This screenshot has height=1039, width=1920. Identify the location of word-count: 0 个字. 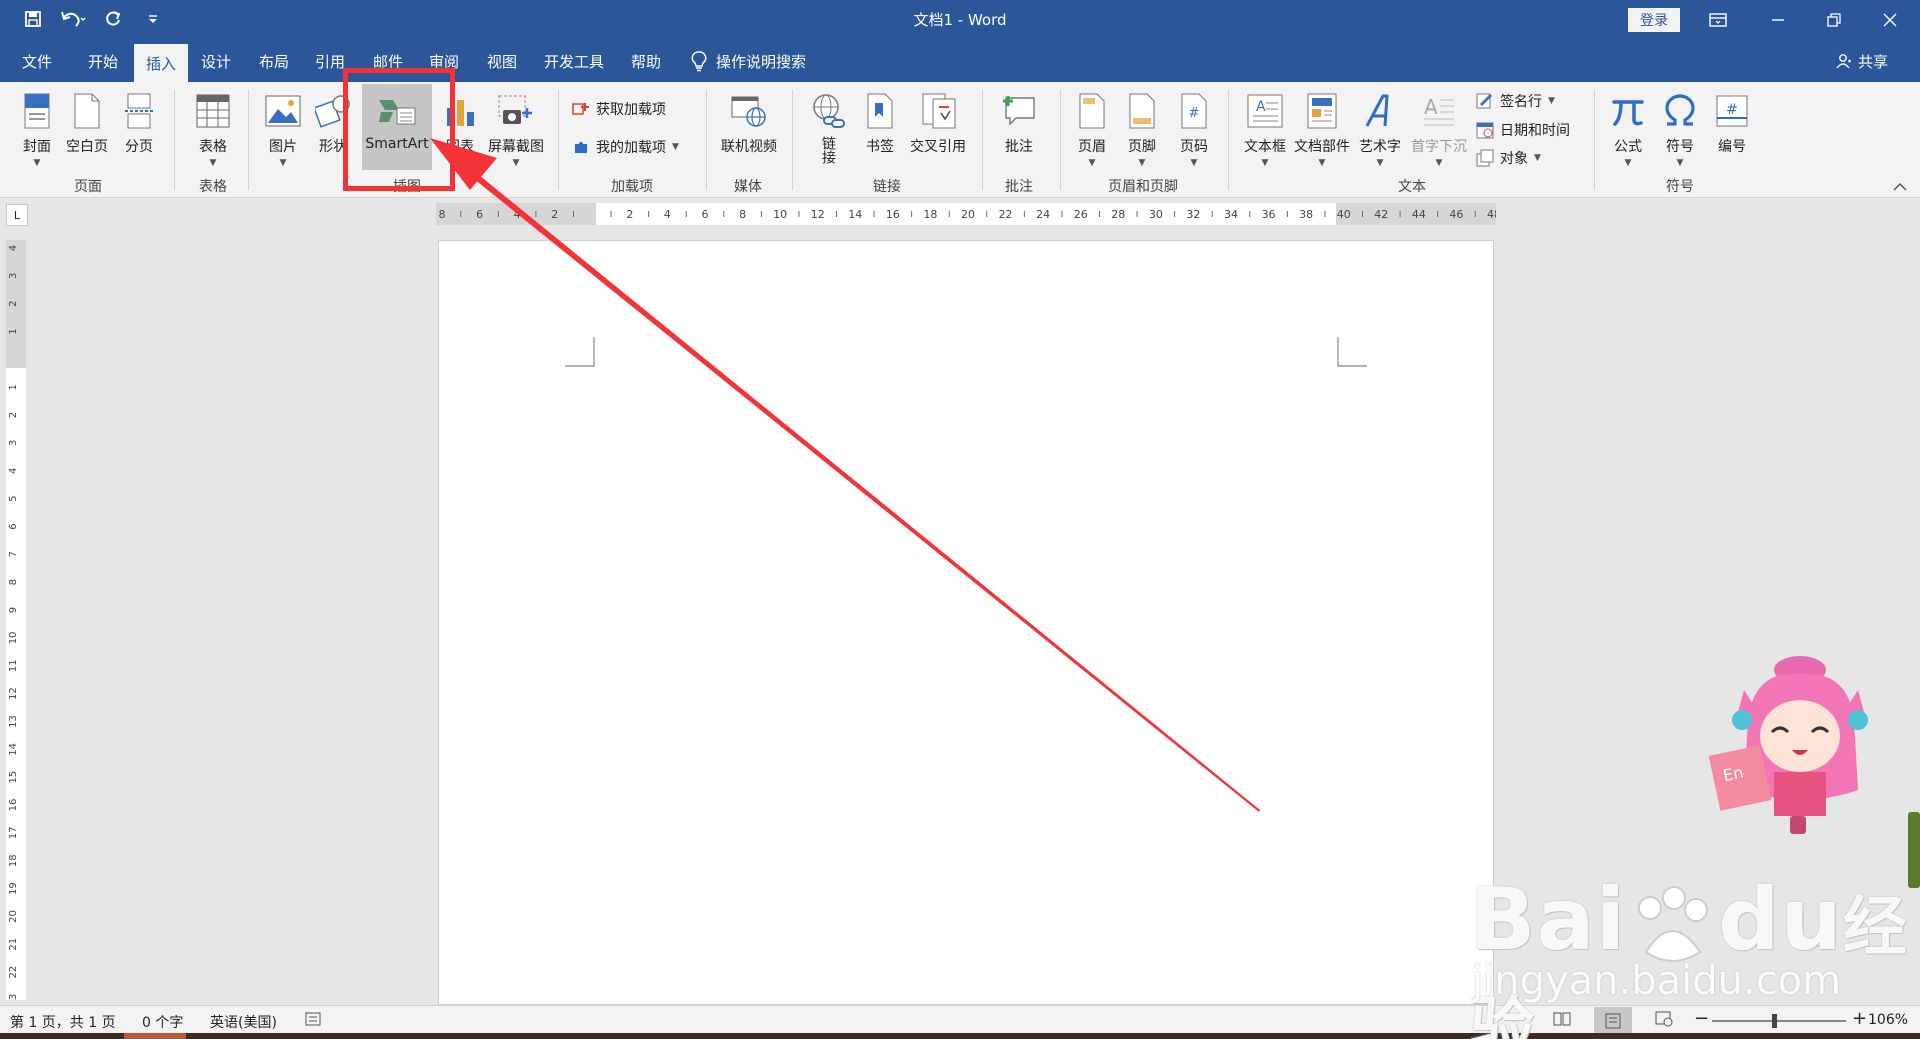
(162, 1022).